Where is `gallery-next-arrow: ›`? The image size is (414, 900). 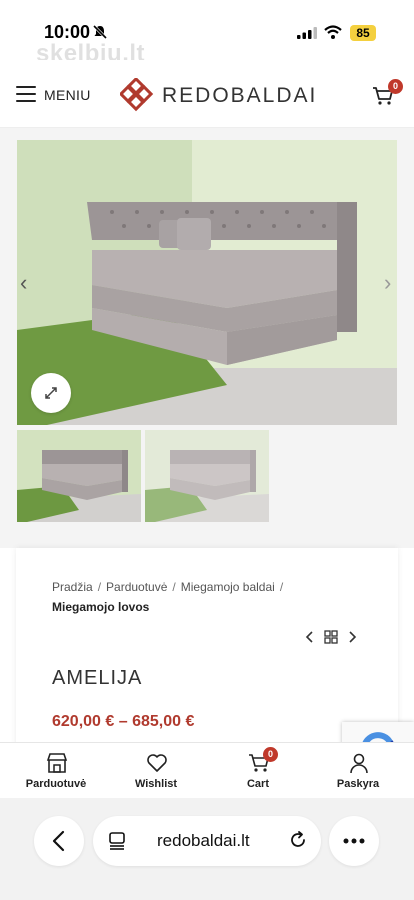
gallery-next-arrow: › is located at coordinates (387, 283).